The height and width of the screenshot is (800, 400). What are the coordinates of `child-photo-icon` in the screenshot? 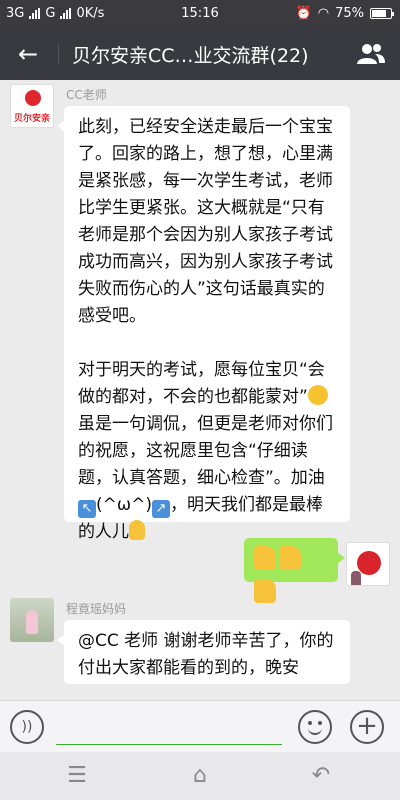 It's located at (32, 622).